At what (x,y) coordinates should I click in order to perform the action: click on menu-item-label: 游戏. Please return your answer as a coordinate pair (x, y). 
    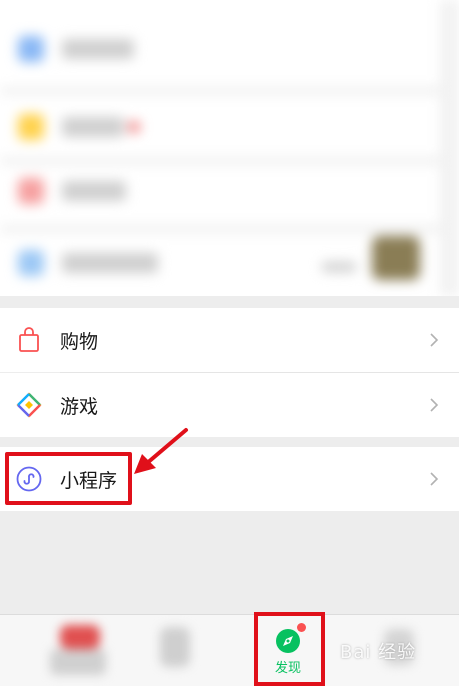
    Looking at the image, I should click on (79, 406).